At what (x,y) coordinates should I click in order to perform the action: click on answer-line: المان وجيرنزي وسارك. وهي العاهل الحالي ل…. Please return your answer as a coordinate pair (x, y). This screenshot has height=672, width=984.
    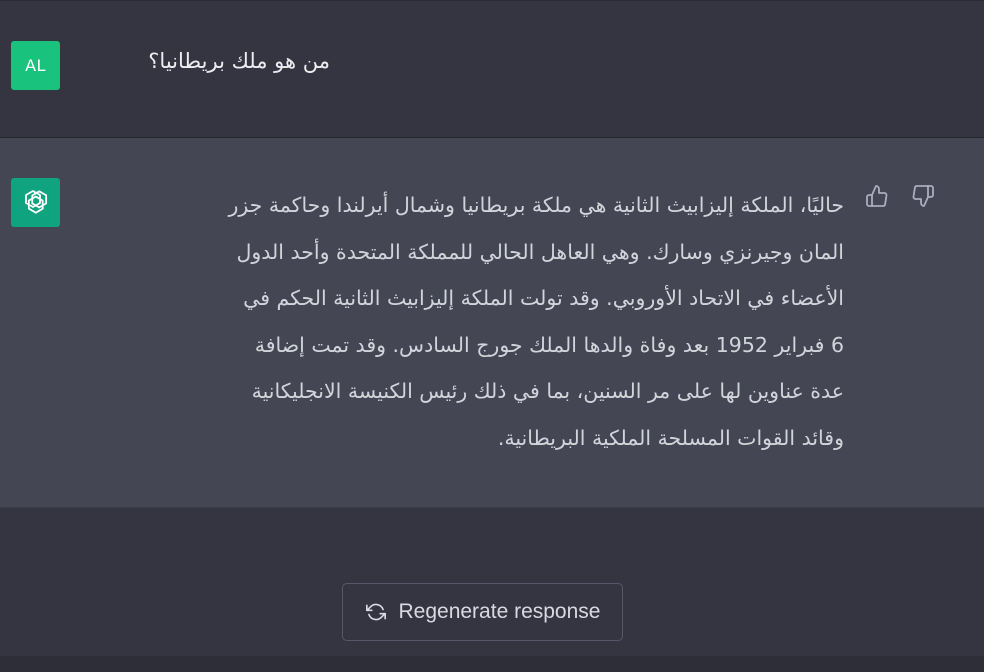
    Looking at the image, I should click on (540, 251).